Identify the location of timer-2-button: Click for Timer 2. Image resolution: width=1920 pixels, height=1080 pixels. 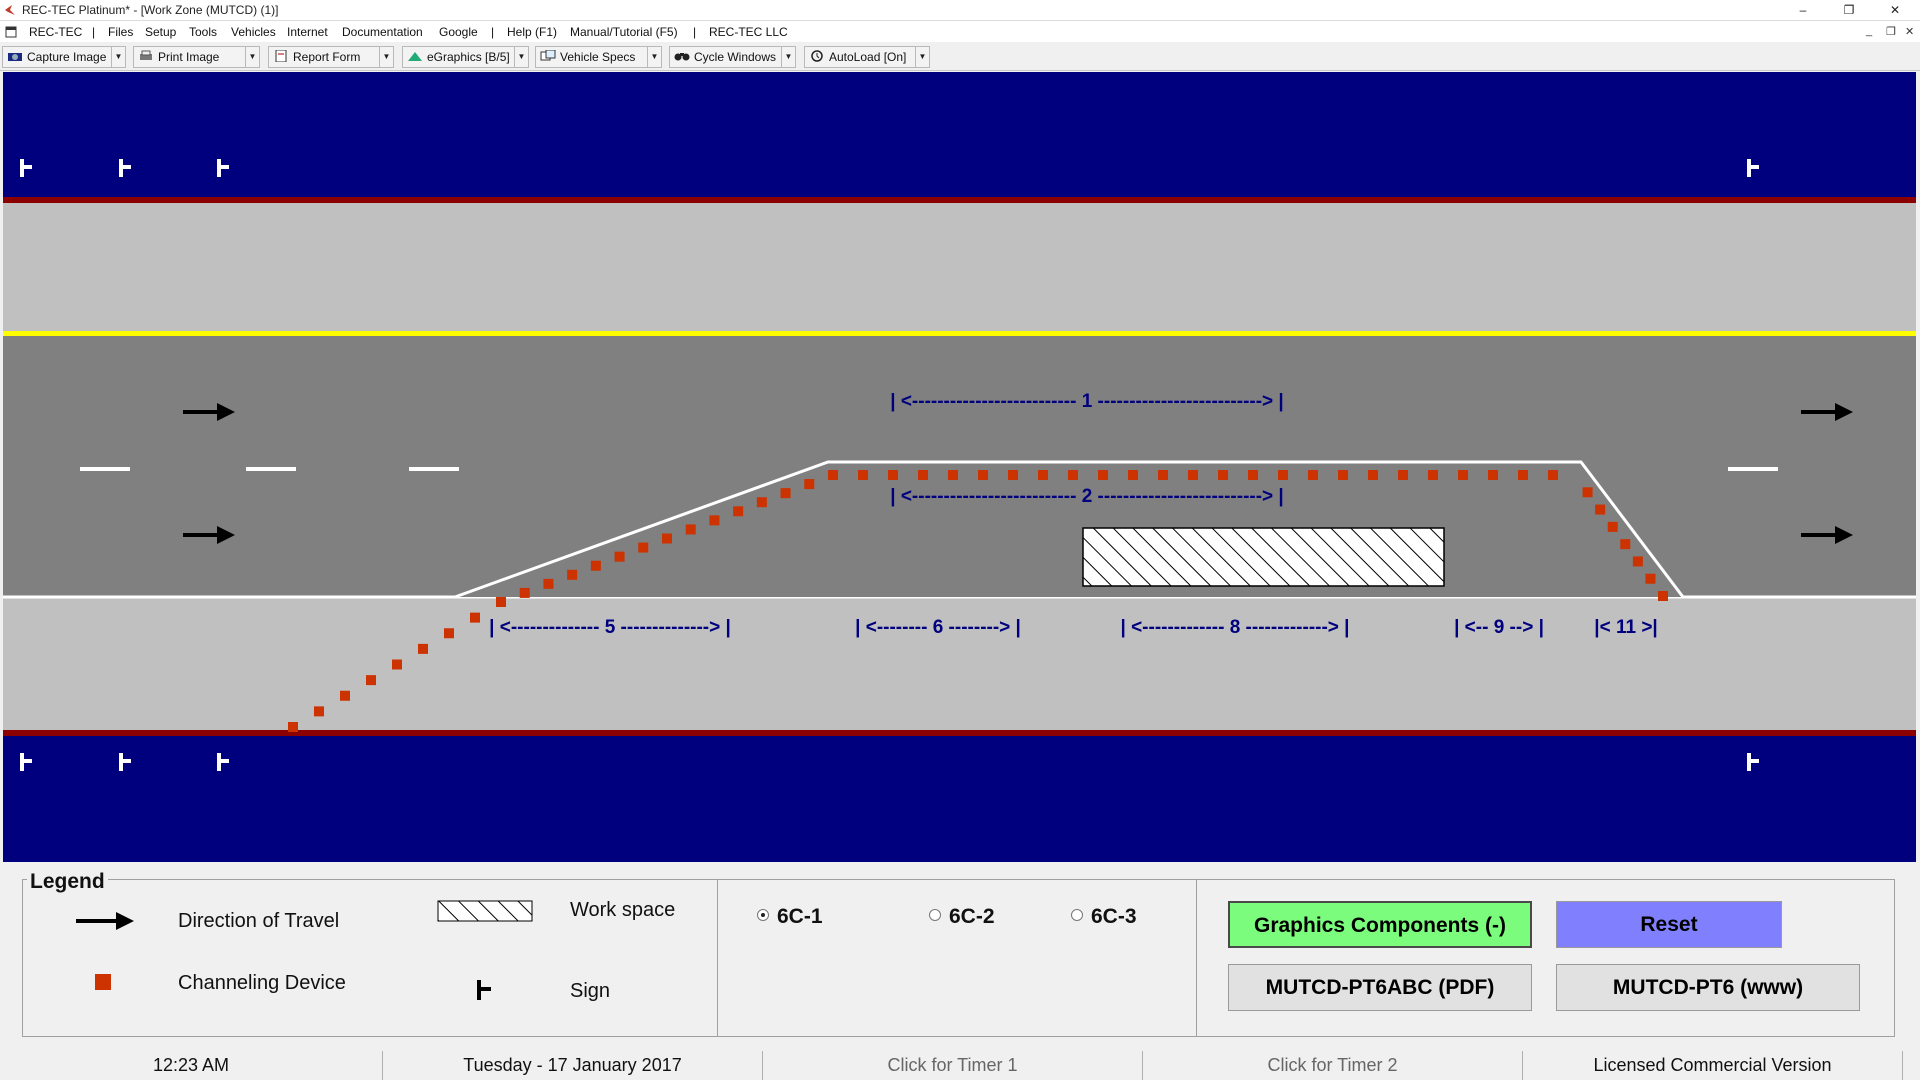
(1333, 1065).